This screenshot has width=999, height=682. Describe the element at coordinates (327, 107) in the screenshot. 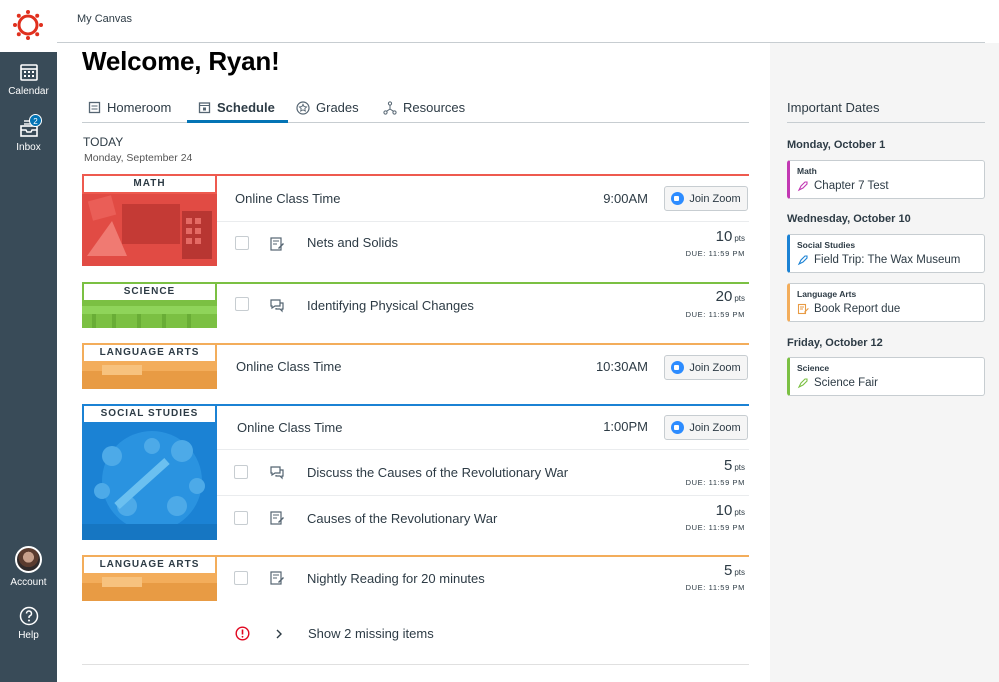

I see `tab-grades: Grades` at that location.